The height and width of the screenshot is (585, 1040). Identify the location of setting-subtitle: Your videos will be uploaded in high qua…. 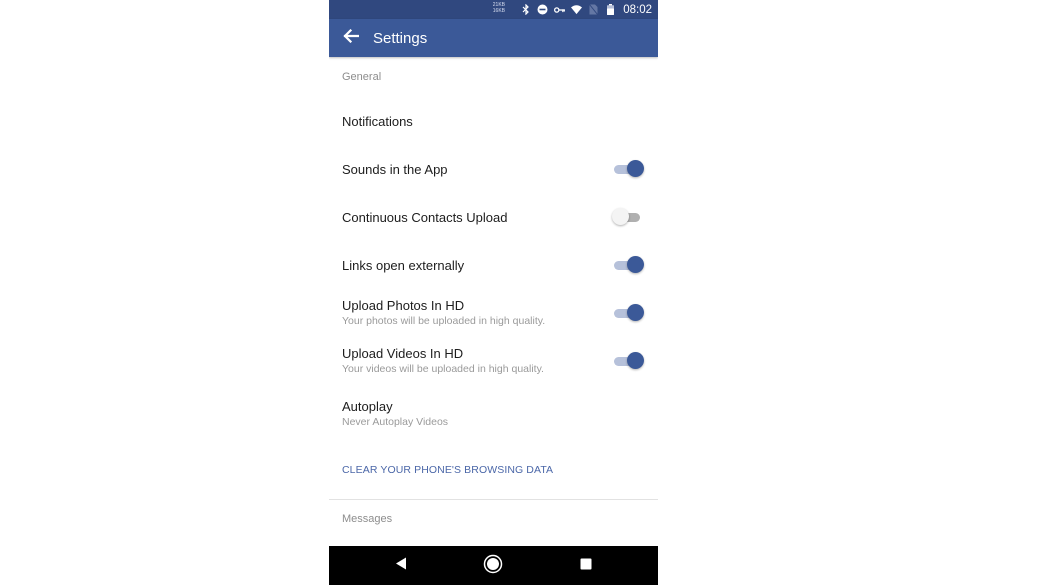
(443, 369).